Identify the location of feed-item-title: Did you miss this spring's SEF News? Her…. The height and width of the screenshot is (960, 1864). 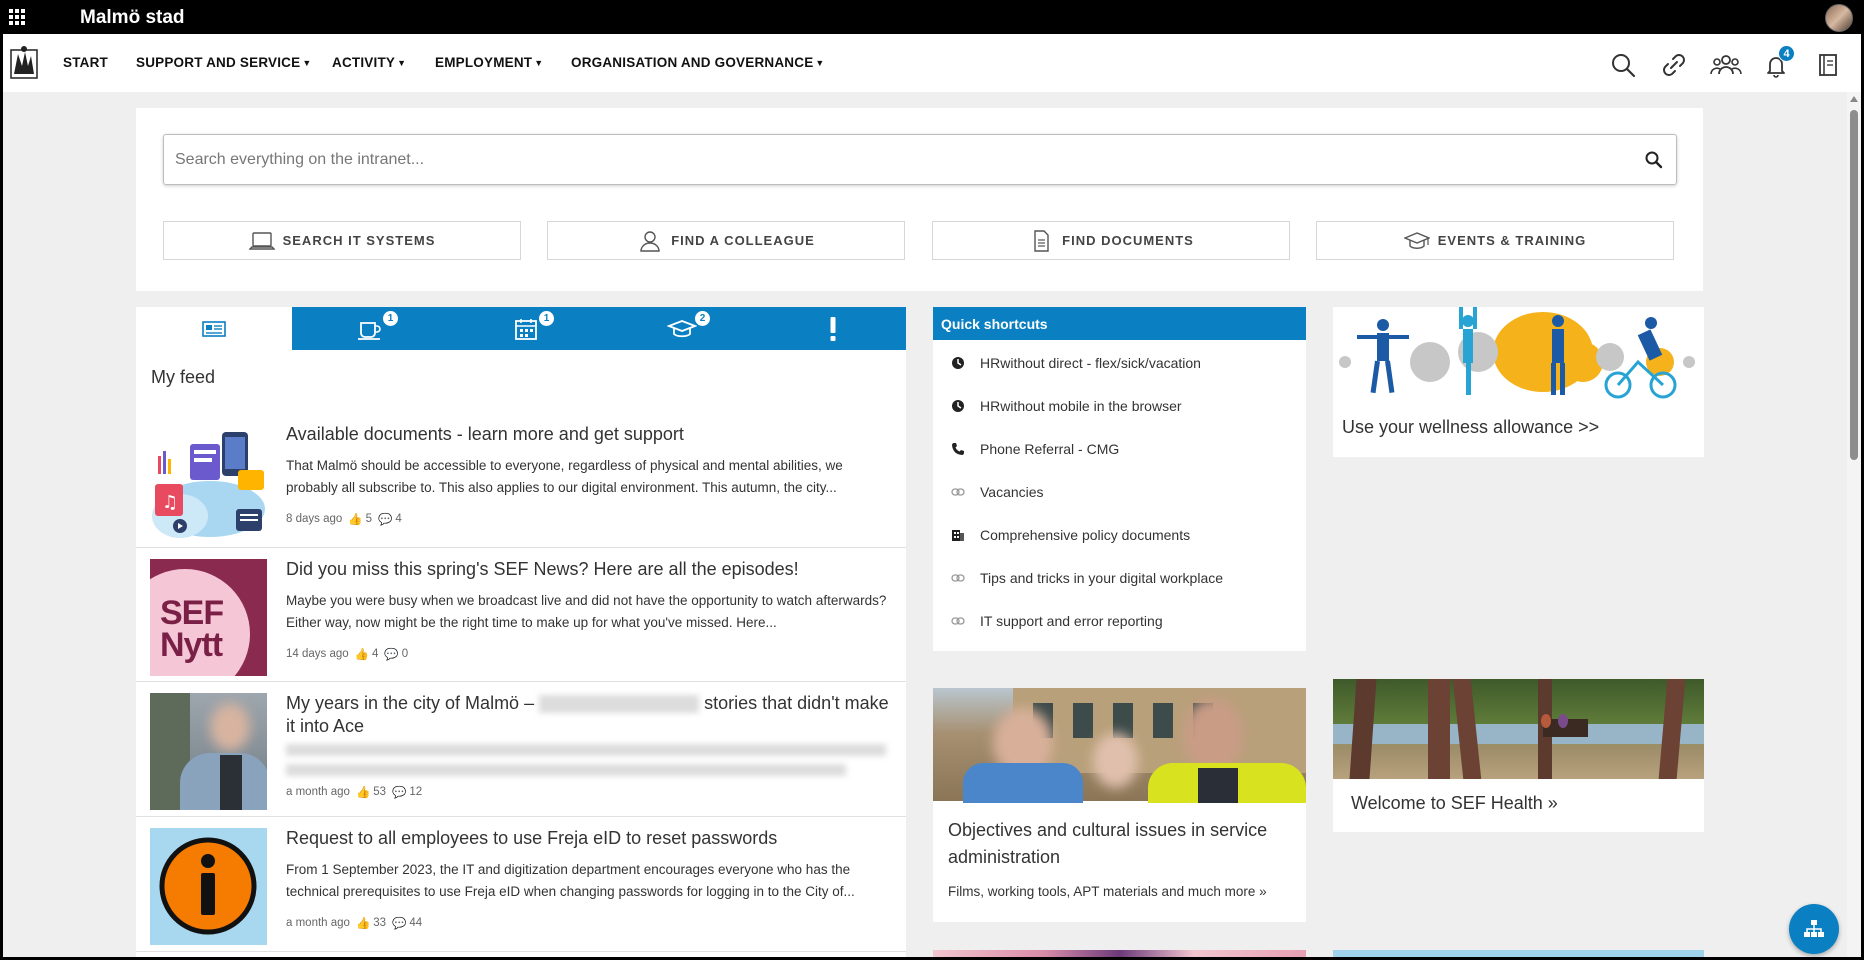
(591, 569).